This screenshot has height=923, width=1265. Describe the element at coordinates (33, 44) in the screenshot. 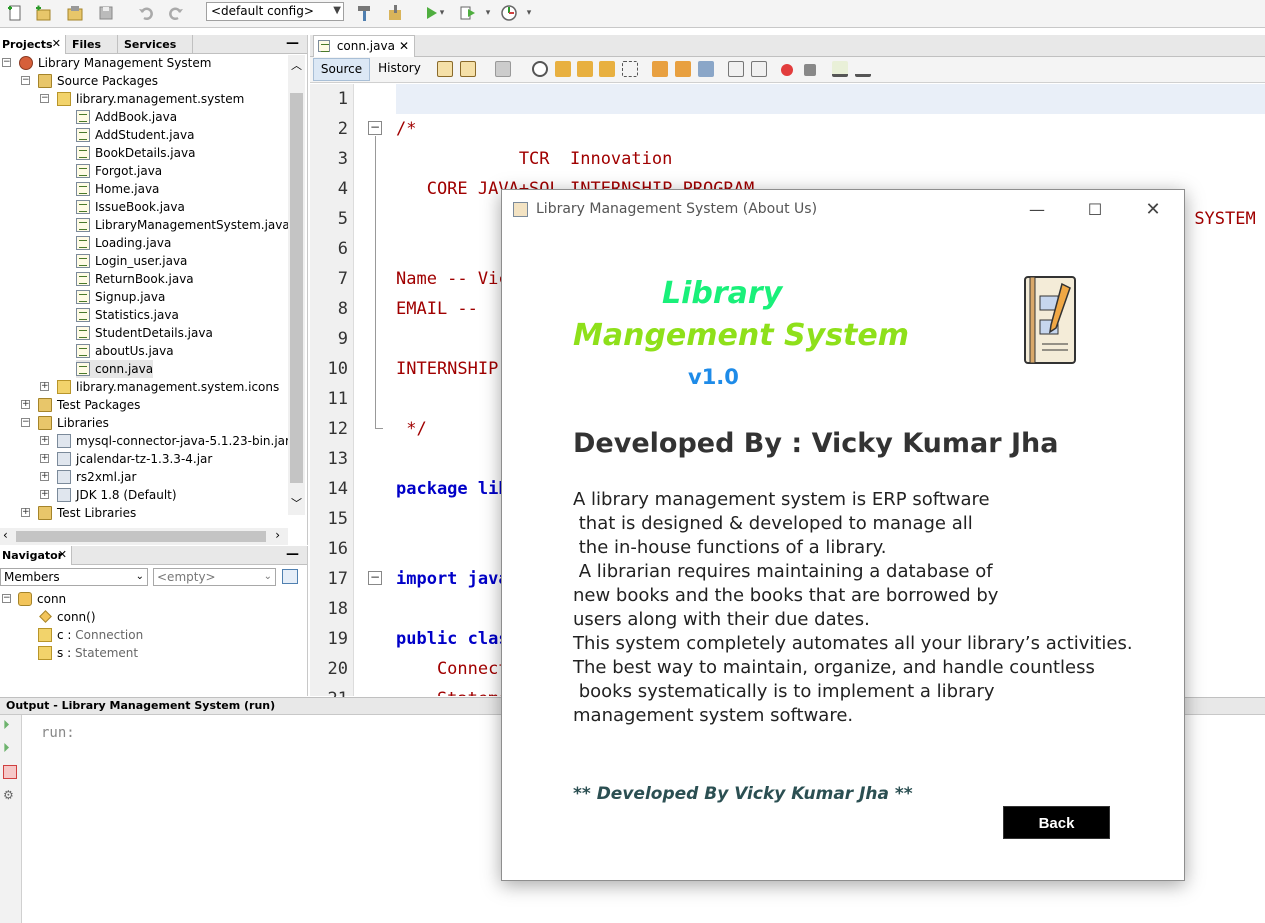

I see `tab-projects: Projects ✕` at that location.